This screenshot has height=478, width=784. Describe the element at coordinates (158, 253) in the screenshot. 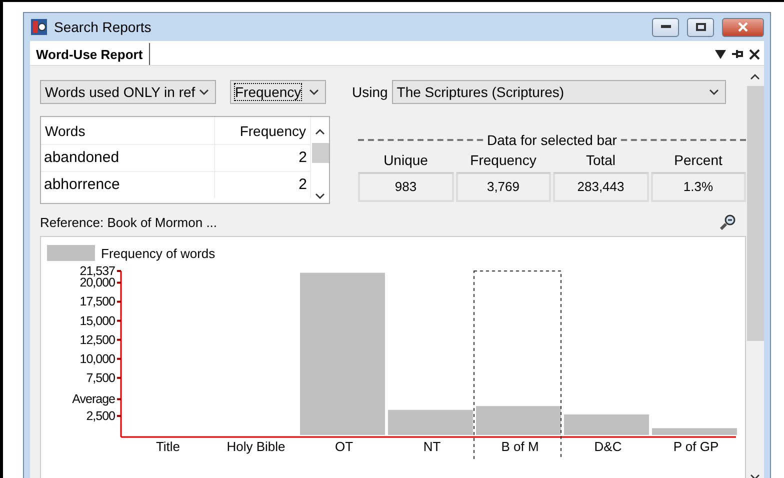

I see `legend-label: Frequency of words` at that location.